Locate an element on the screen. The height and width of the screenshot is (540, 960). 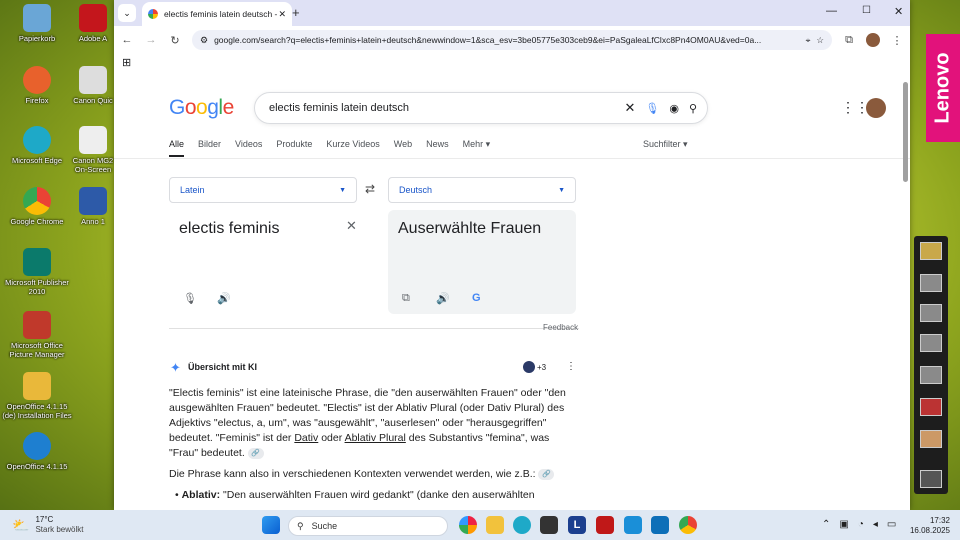
desktop-icon-firefox: Firefox is located at coordinates (37, 85).